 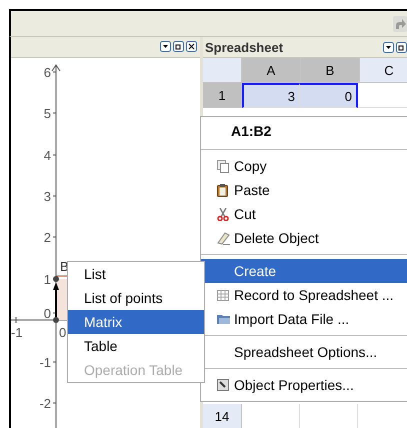 I want to click on close-icon, so click(x=191, y=46).